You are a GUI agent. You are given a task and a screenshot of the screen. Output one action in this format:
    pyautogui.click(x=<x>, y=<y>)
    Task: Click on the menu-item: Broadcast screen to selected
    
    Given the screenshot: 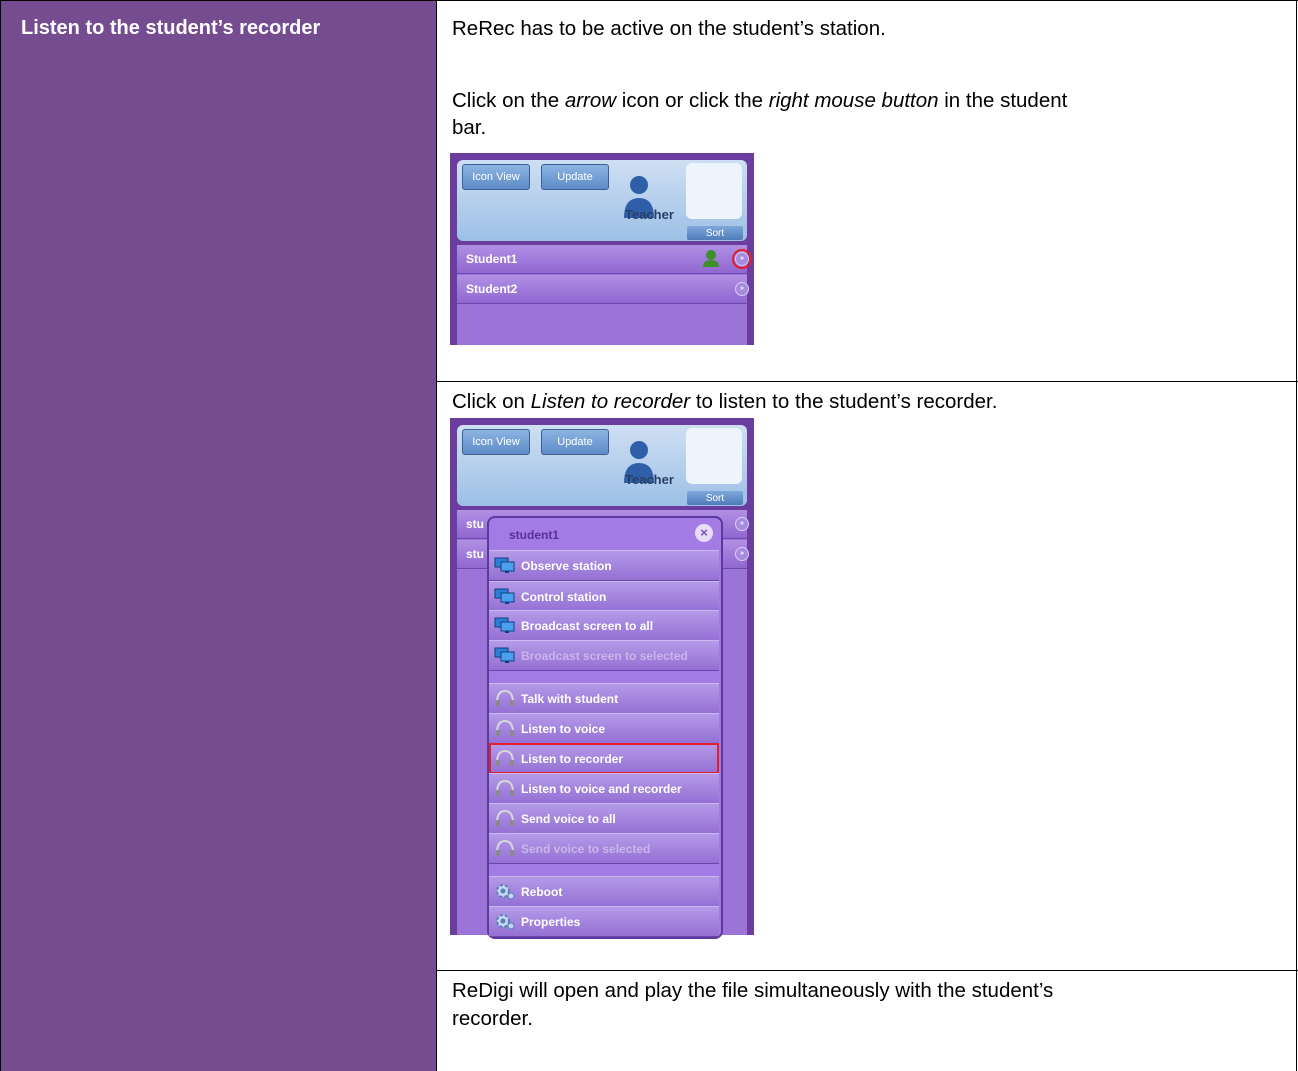 What is the action you would take?
    pyautogui.click(x=604, y=655)
    